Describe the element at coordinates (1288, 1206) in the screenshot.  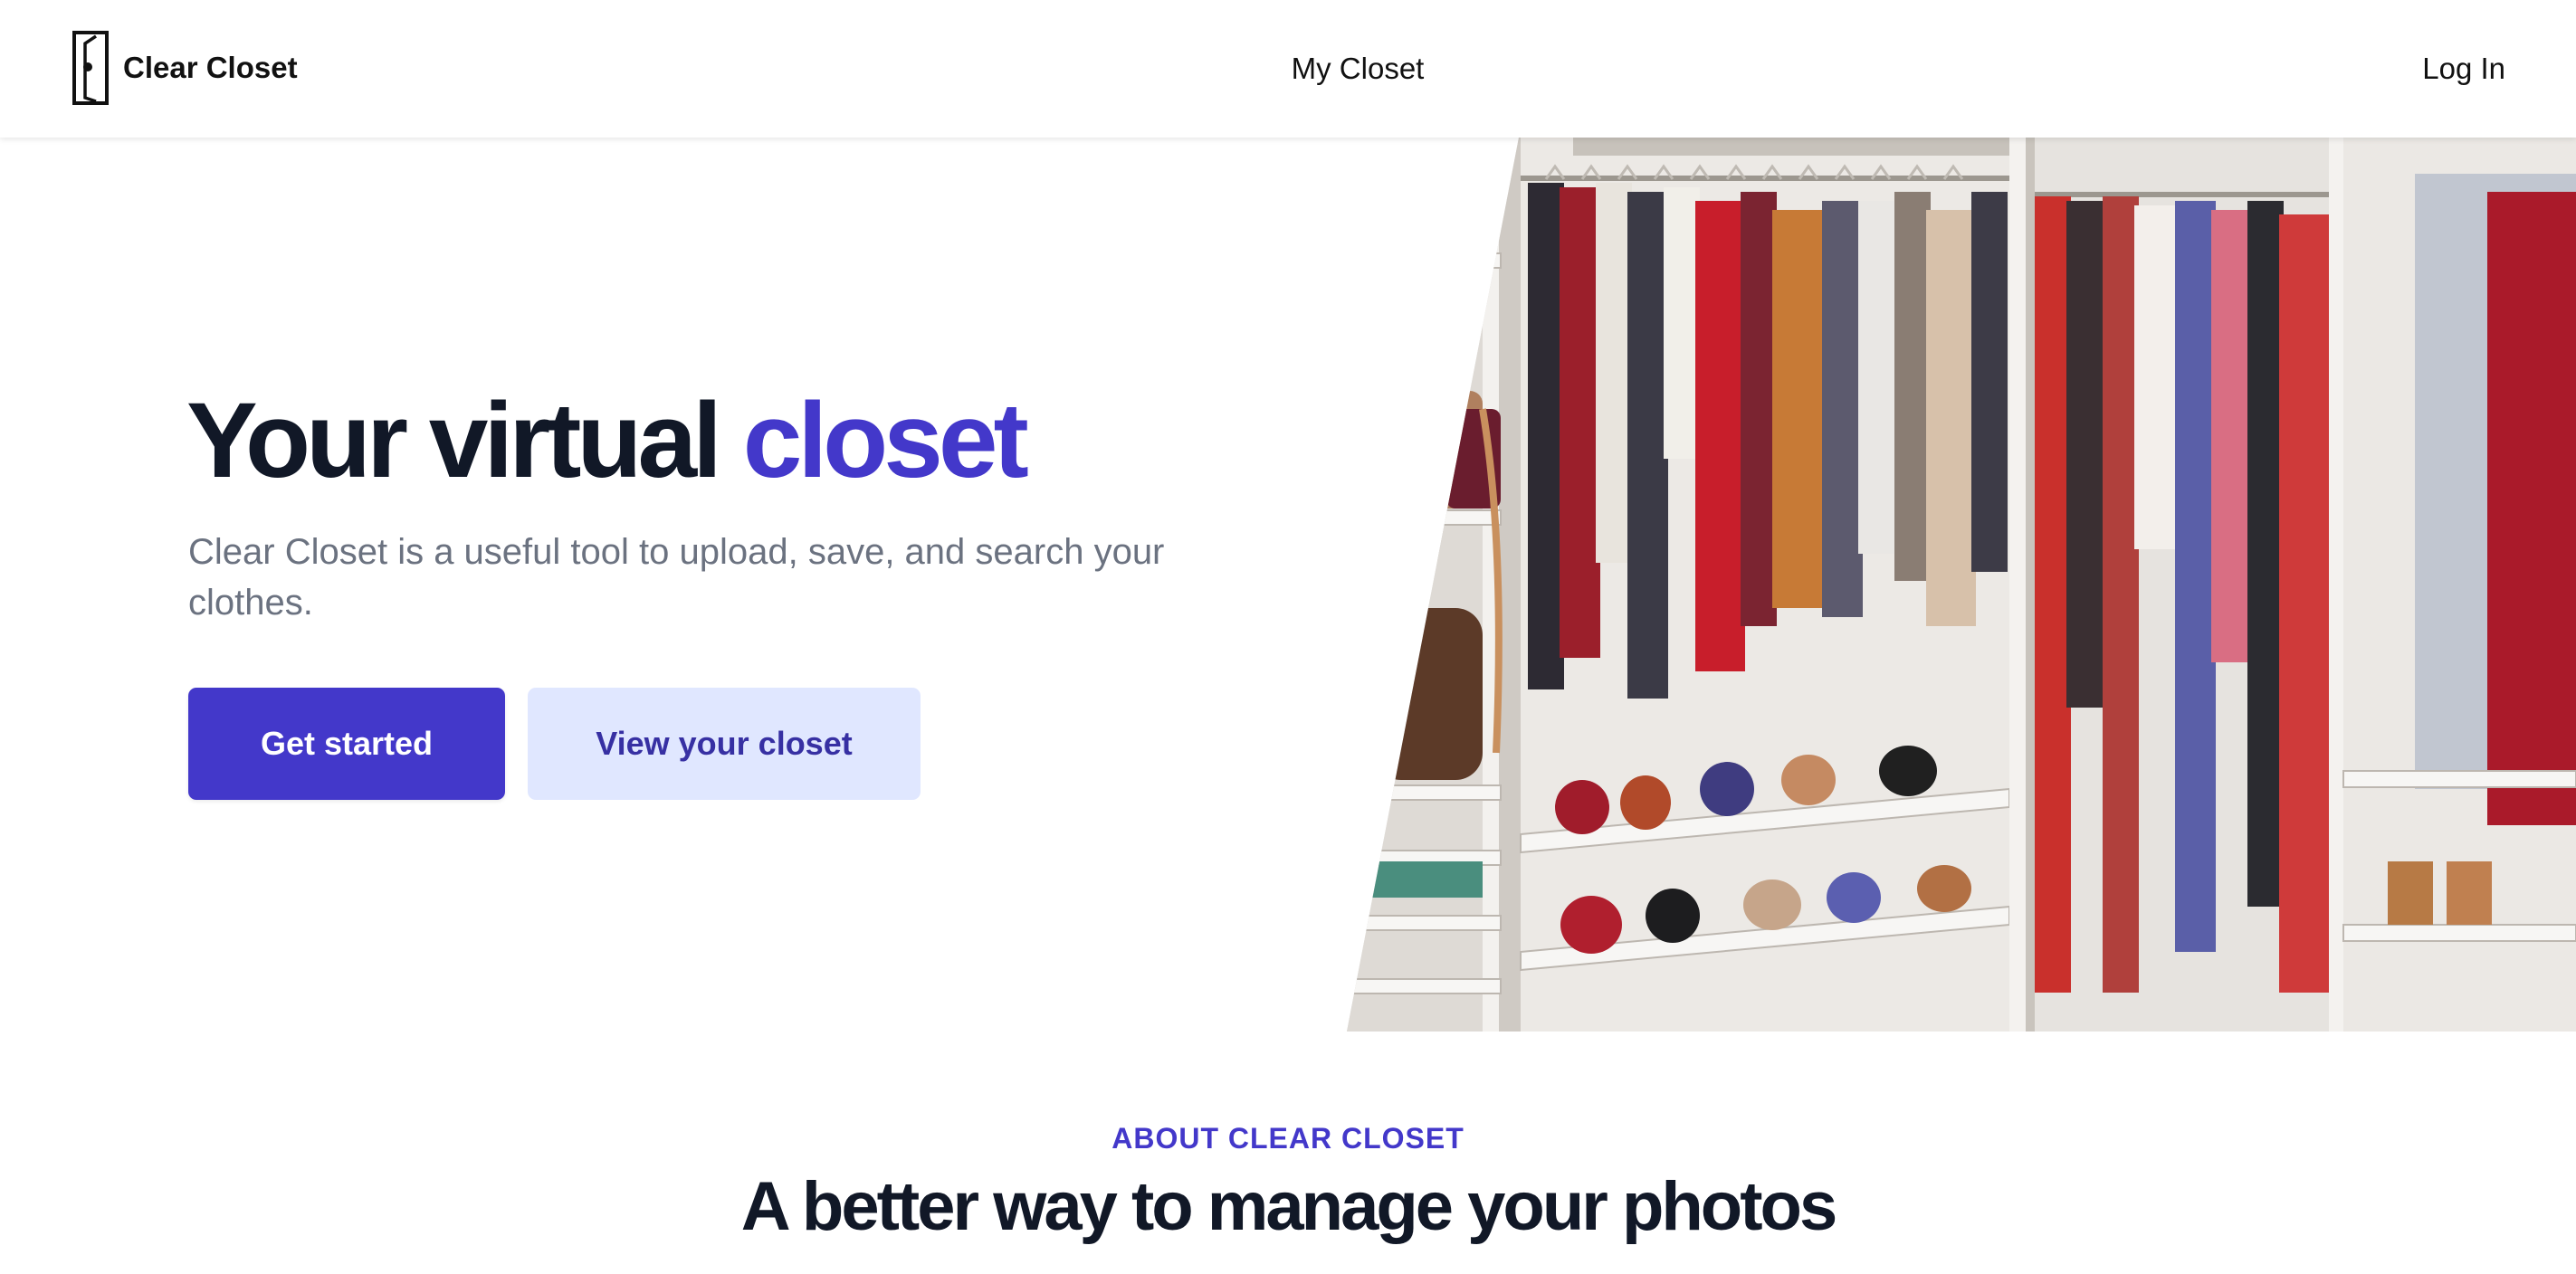
I see `about-title: A better way to manage your photos` at that location.